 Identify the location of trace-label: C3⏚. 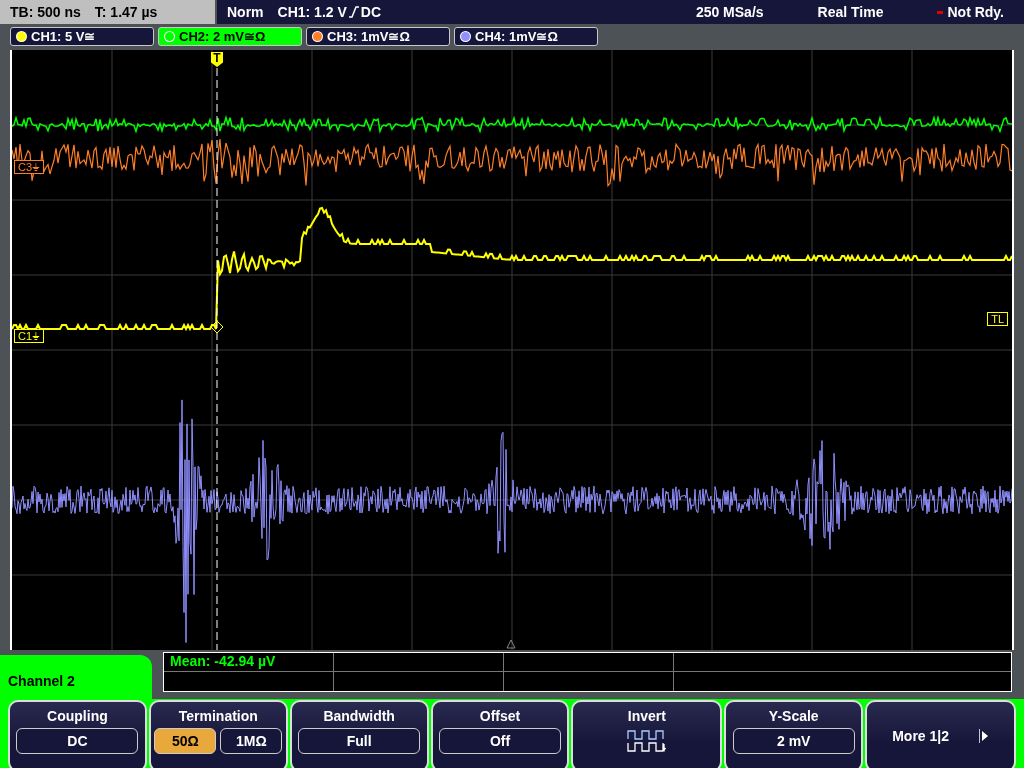
(29, 167).